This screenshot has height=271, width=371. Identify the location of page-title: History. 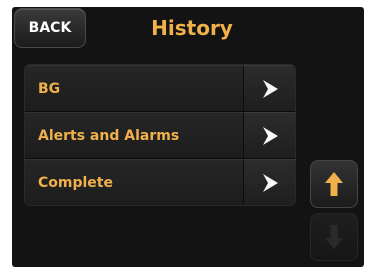
(192, 28).